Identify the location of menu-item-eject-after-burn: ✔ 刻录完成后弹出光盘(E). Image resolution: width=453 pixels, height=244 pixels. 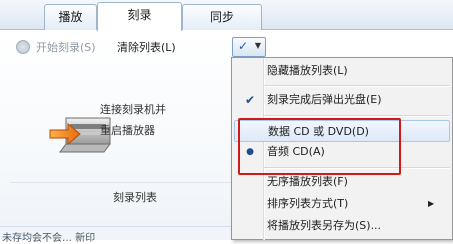
(342, 100).